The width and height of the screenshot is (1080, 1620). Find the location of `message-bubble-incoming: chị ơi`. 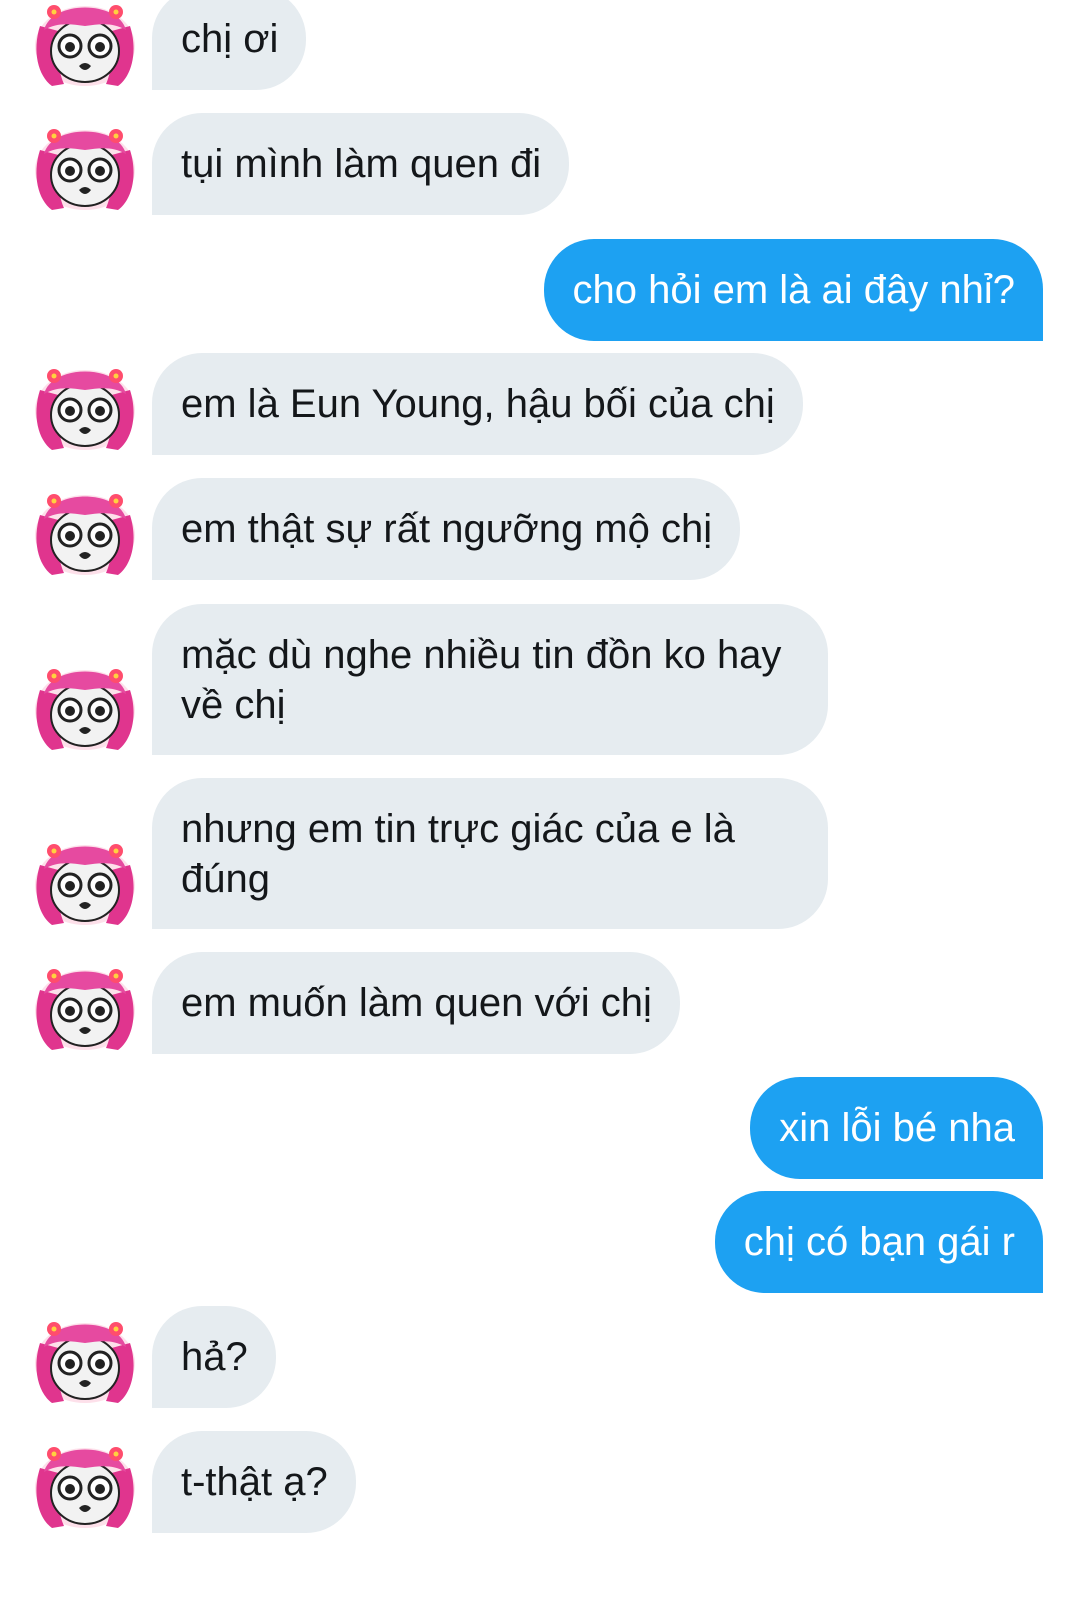

message-bubble-incoming: chị ơi is located at coordinates (229, 45).